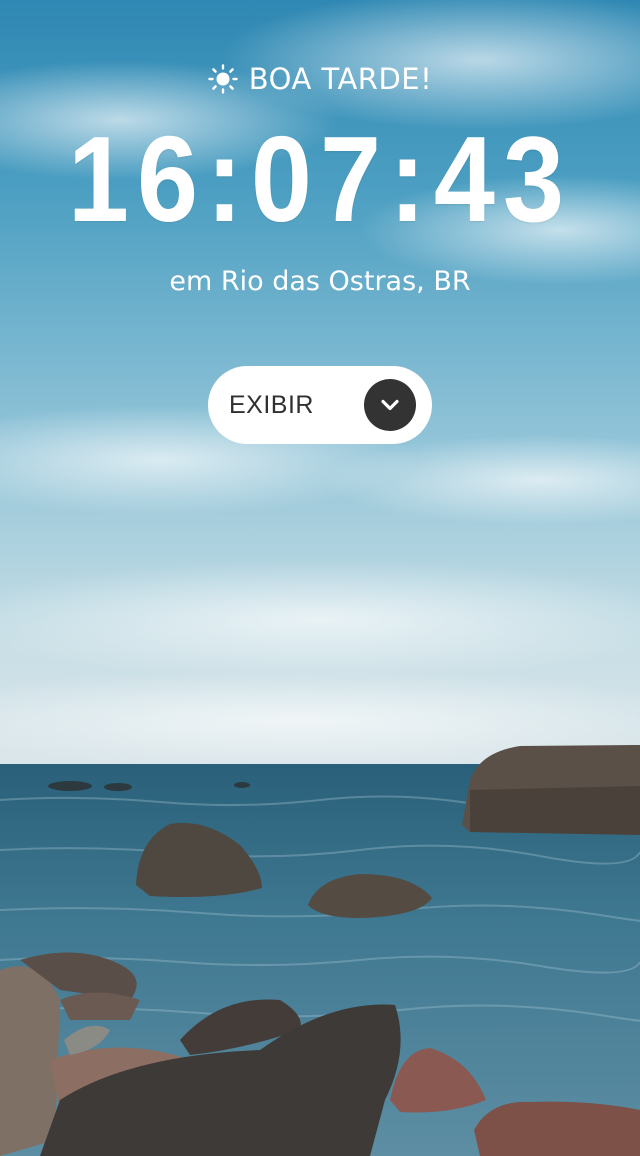  Describe the element at coordinates (320, 179) in the screenshot. I see `clock-time: 16:07:43` at that location.